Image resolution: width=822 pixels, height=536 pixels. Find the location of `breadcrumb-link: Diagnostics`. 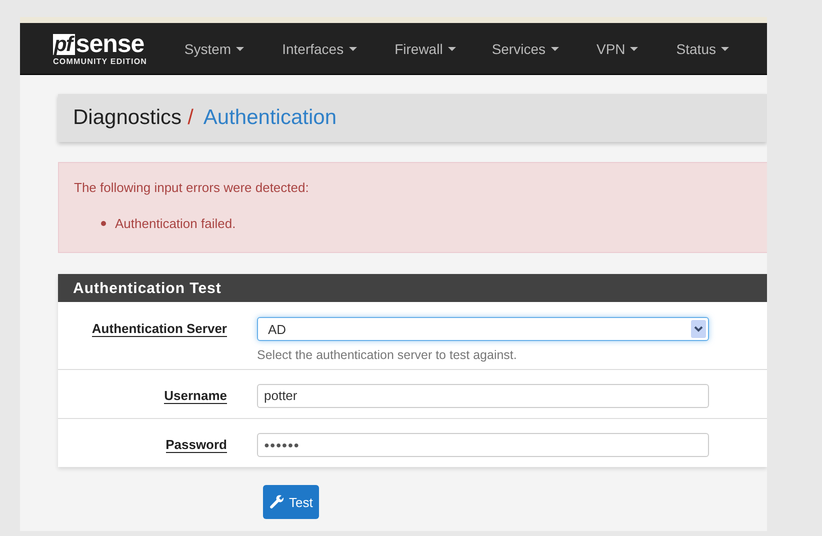

breadcrumb-link: Diagnostics is located at coordinates (127, 118).